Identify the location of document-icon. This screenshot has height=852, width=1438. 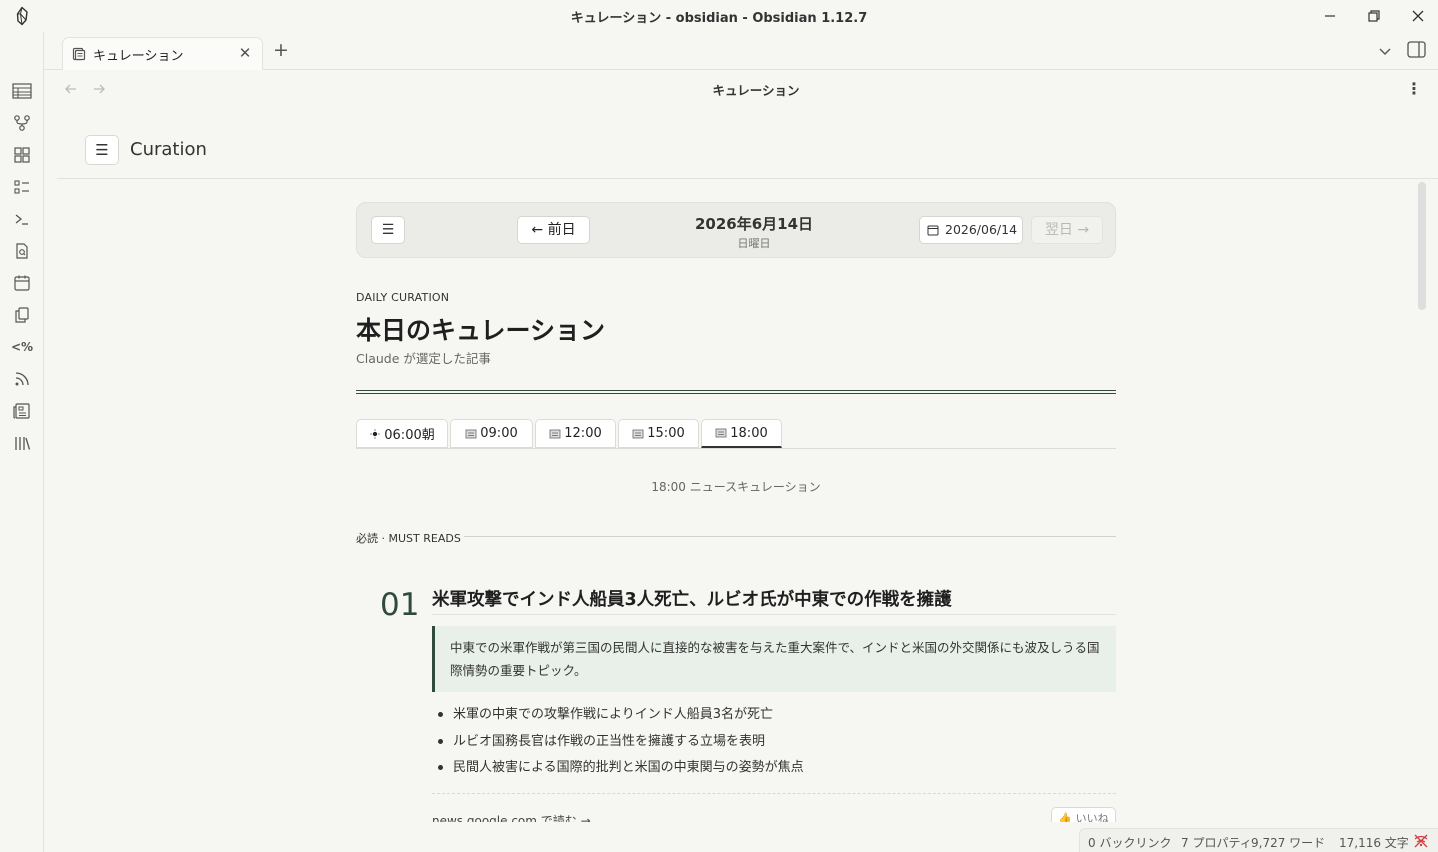
(79, 54).